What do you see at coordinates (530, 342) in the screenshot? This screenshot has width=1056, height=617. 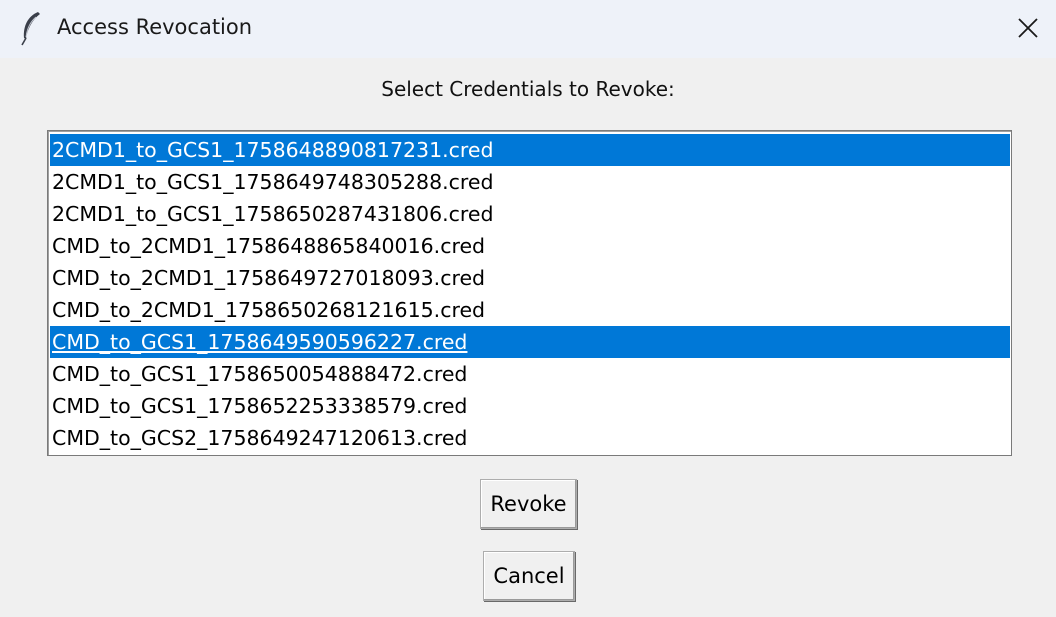 I see `list-item: CMD_to_GCS1_1758649590596227.cred` at bounding box center [530, 342].